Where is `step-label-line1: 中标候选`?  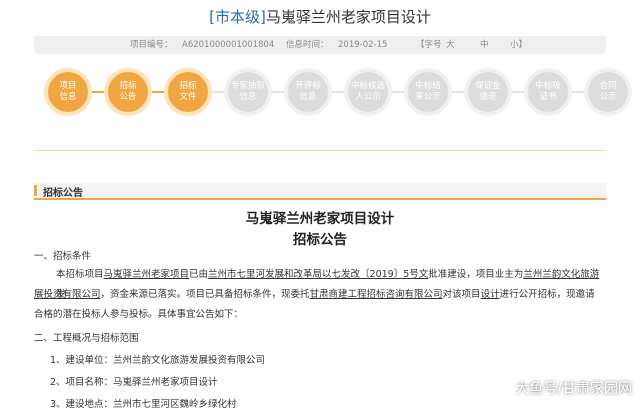 step-label-line1: 中标候选 is located at coordinates (367, 86).